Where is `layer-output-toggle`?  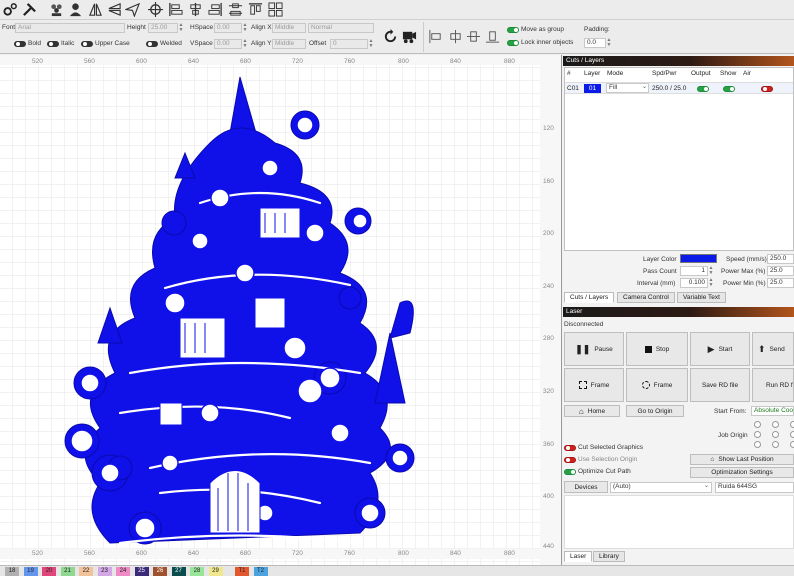
layer-output-toggle is located at coordinates (703, 89).